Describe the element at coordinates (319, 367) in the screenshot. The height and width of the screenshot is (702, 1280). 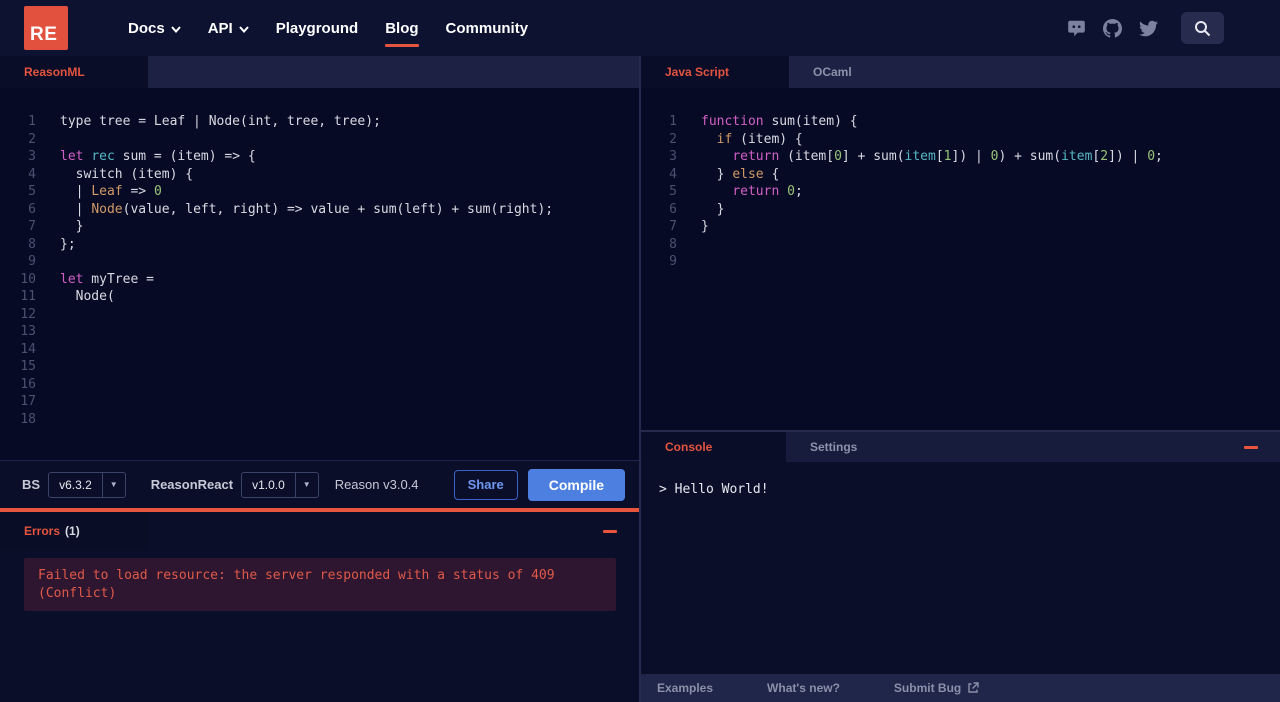
I see `code-line: 15` at that location.